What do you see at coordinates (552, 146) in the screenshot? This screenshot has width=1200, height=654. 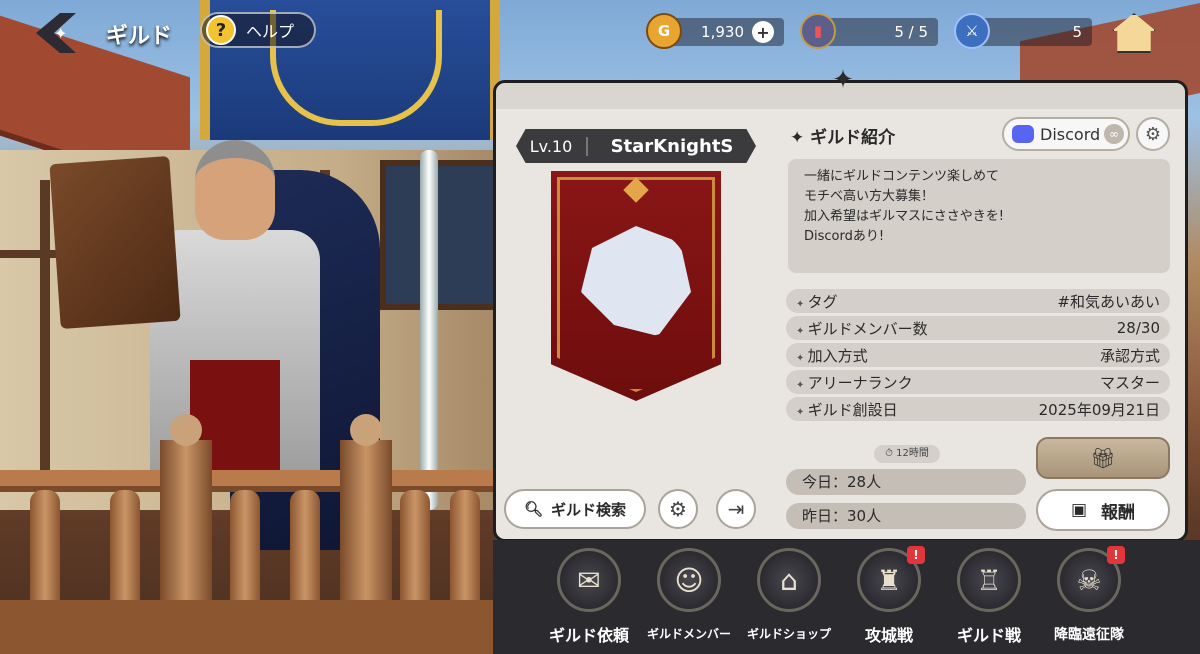 I see `guild-level: Lv.10` at bounding box center [552, 146].